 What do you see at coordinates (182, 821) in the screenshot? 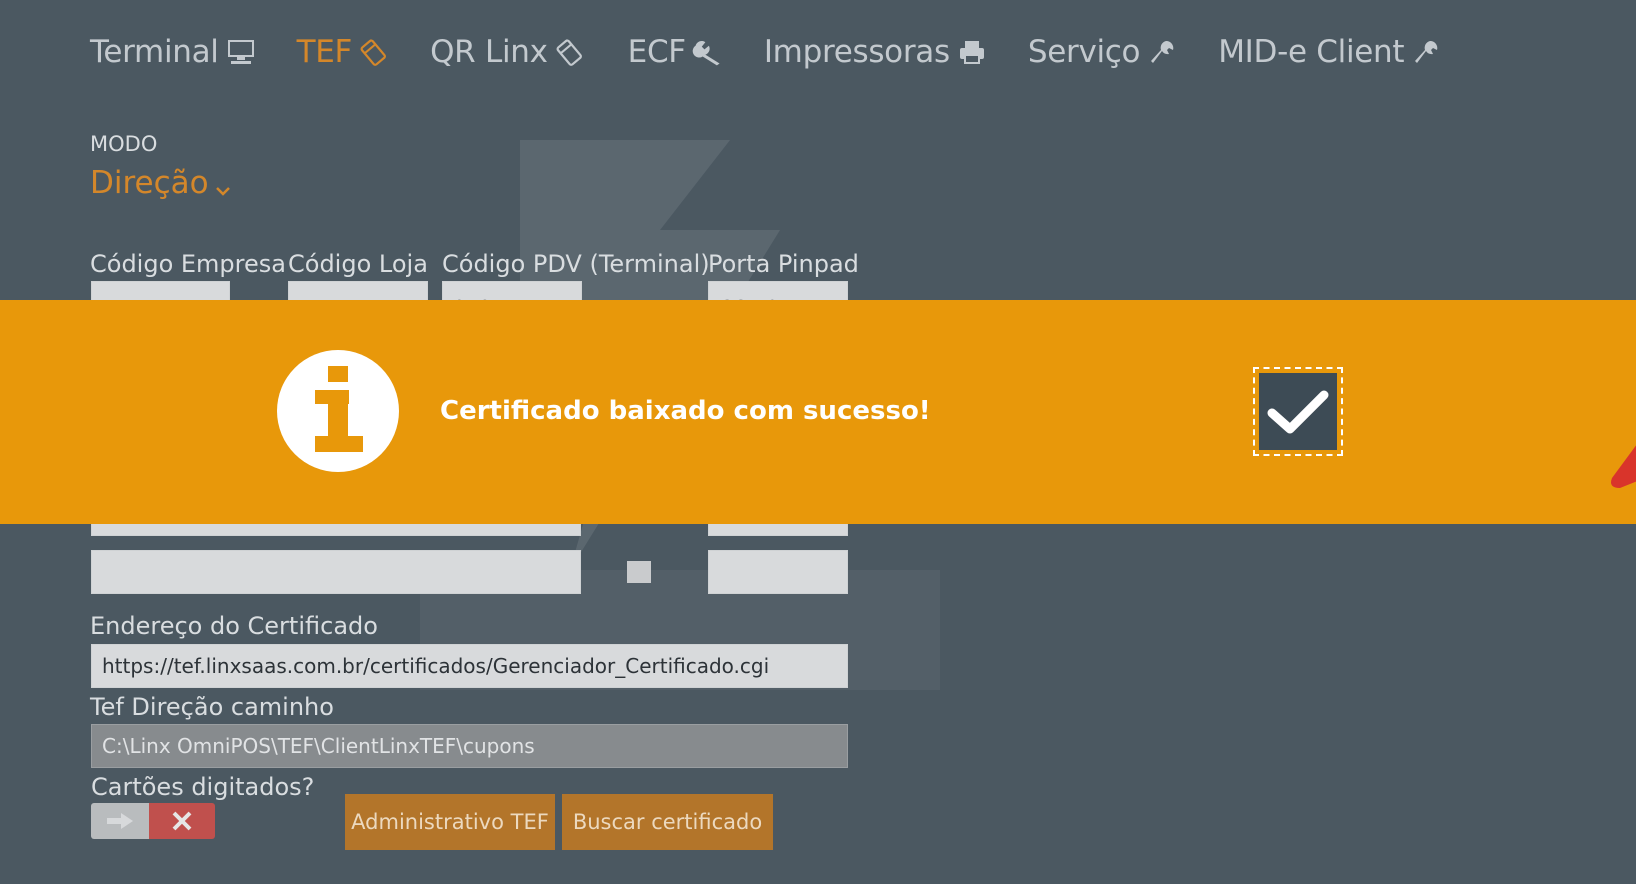
I see `close-icon` at bounding box center [182, 821].